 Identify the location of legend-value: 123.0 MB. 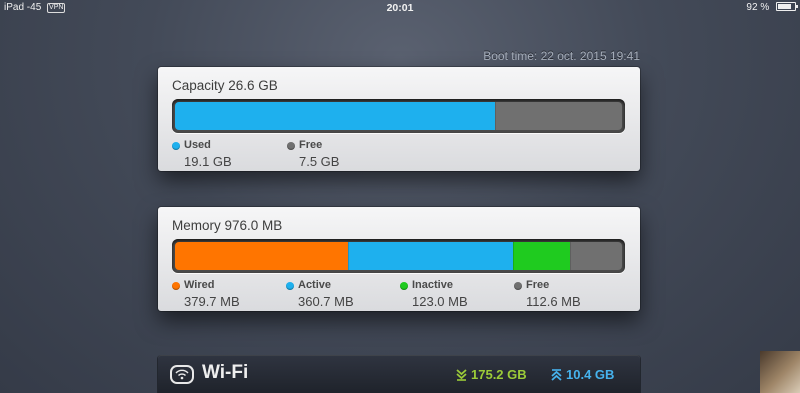
(440, 301).